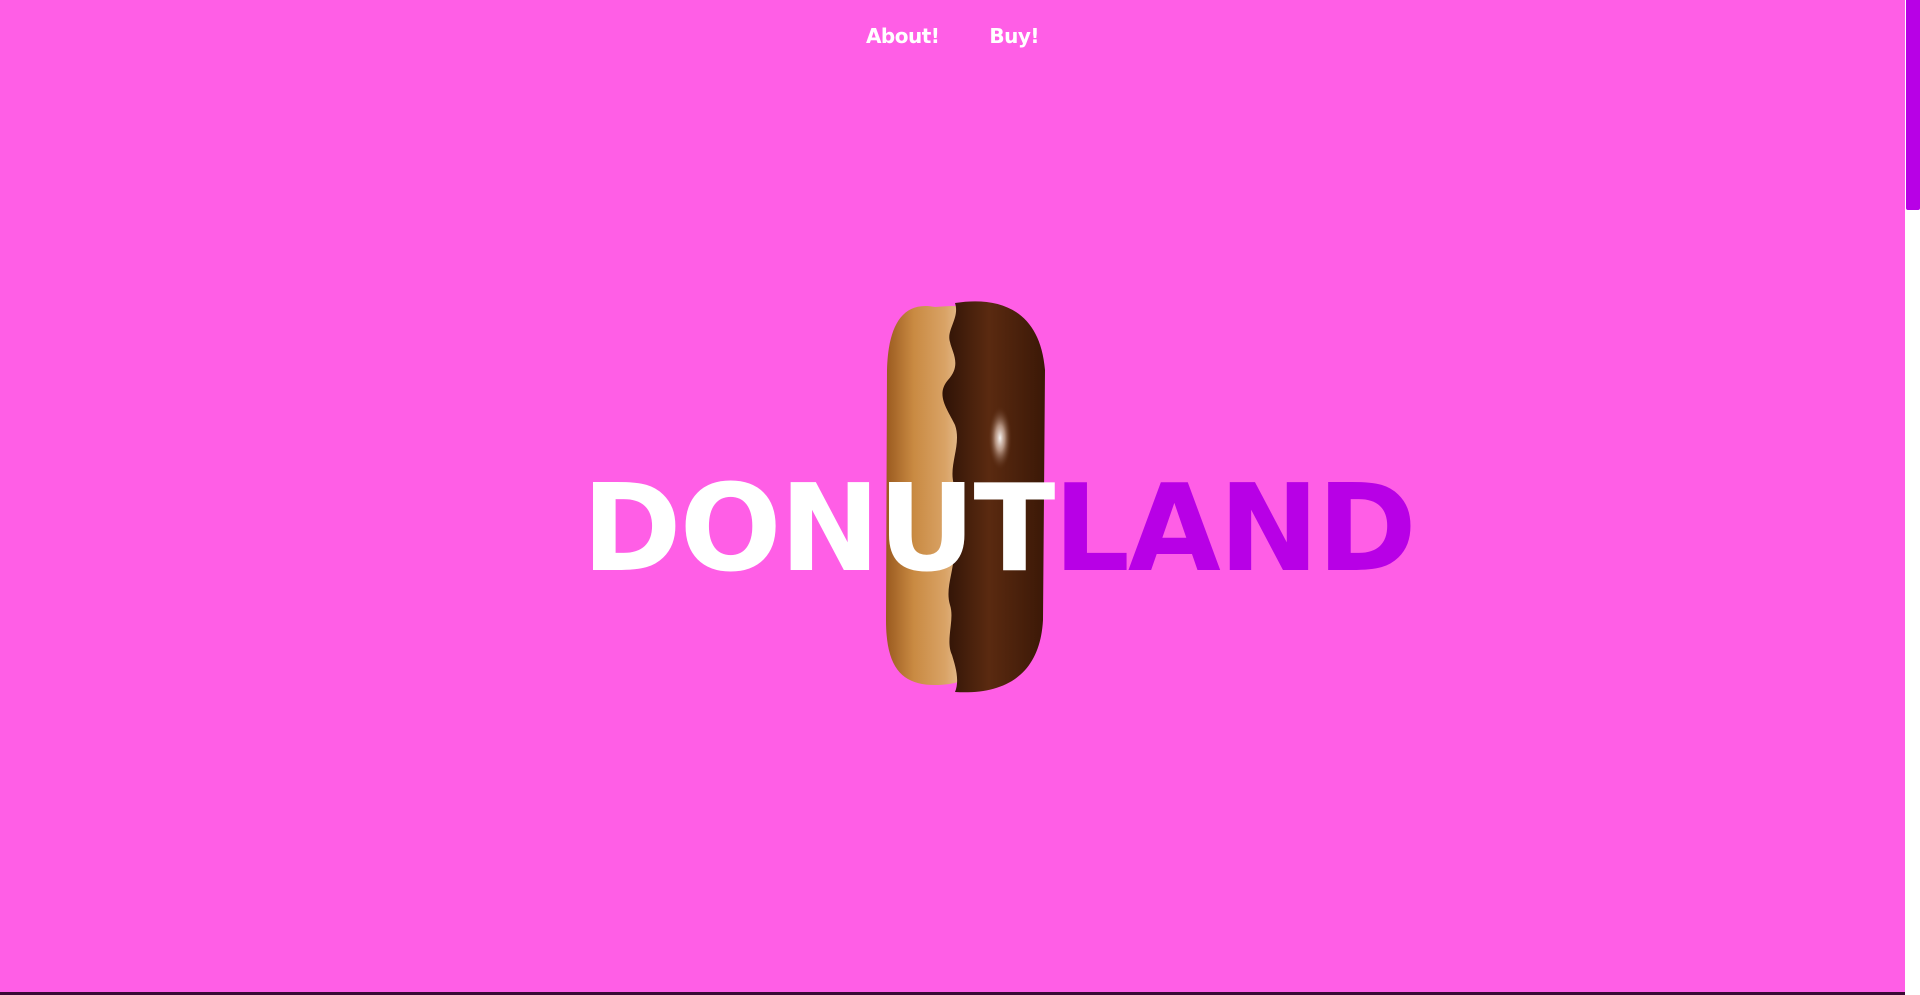  I want to click on top-nav: About! Buy!, so click(952, 36).